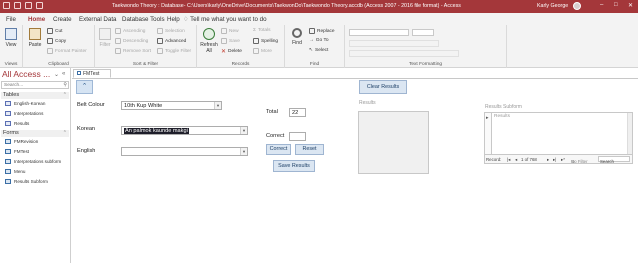 The height and width of the screenshot is (263, 638). What do you see at coordinates (383, 87) in the screenshot?
I see `clear-results-button: Clear Results` at bounding box center [383, 87].